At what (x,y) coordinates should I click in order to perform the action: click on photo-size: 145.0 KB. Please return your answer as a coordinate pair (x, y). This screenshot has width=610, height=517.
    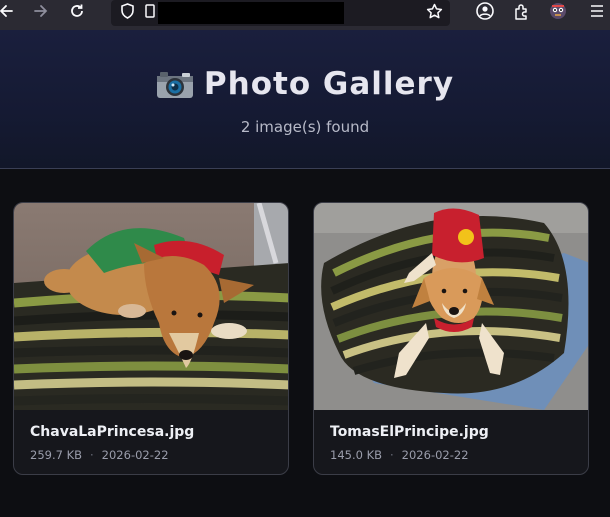
    Looking at the image, I should click on (356, 455).